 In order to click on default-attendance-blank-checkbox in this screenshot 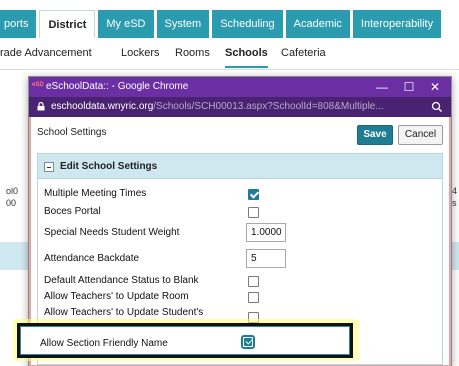, I will do `click(253, 281)`.